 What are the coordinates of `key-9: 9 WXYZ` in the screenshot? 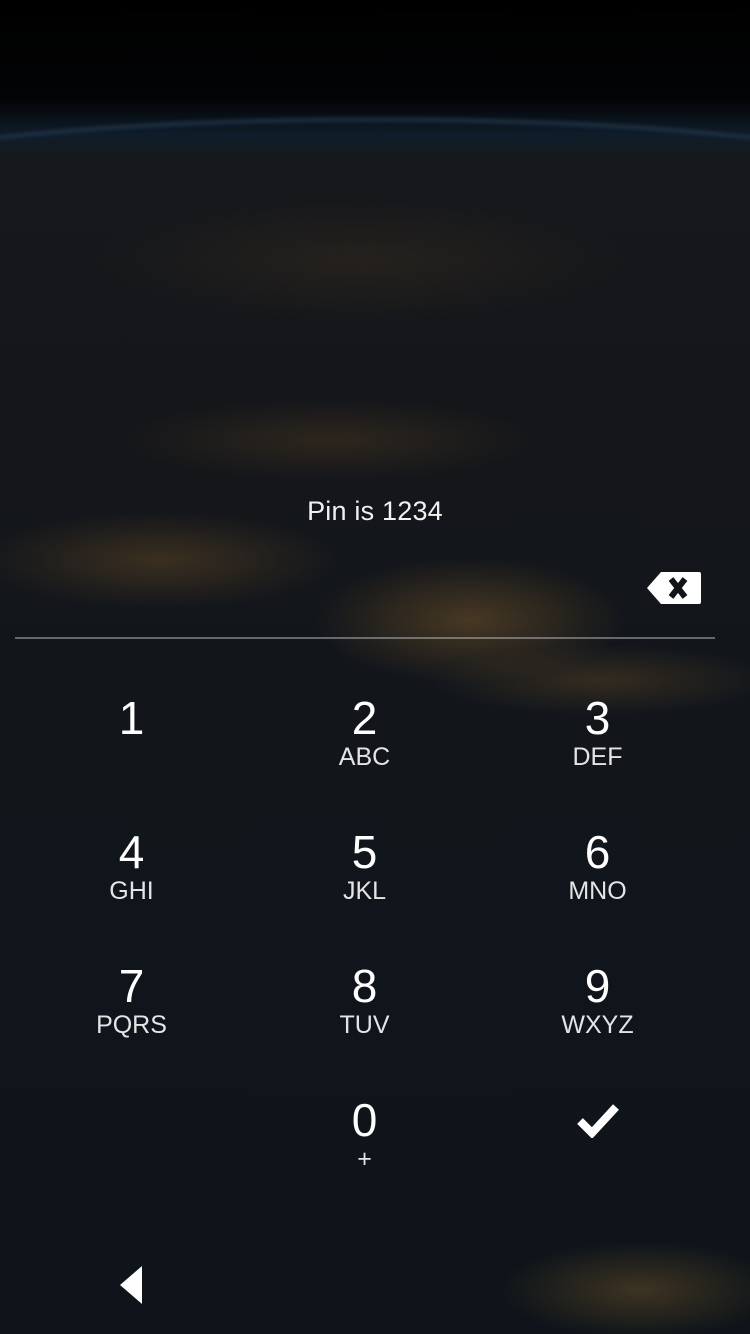 It's located at (597, 1015).